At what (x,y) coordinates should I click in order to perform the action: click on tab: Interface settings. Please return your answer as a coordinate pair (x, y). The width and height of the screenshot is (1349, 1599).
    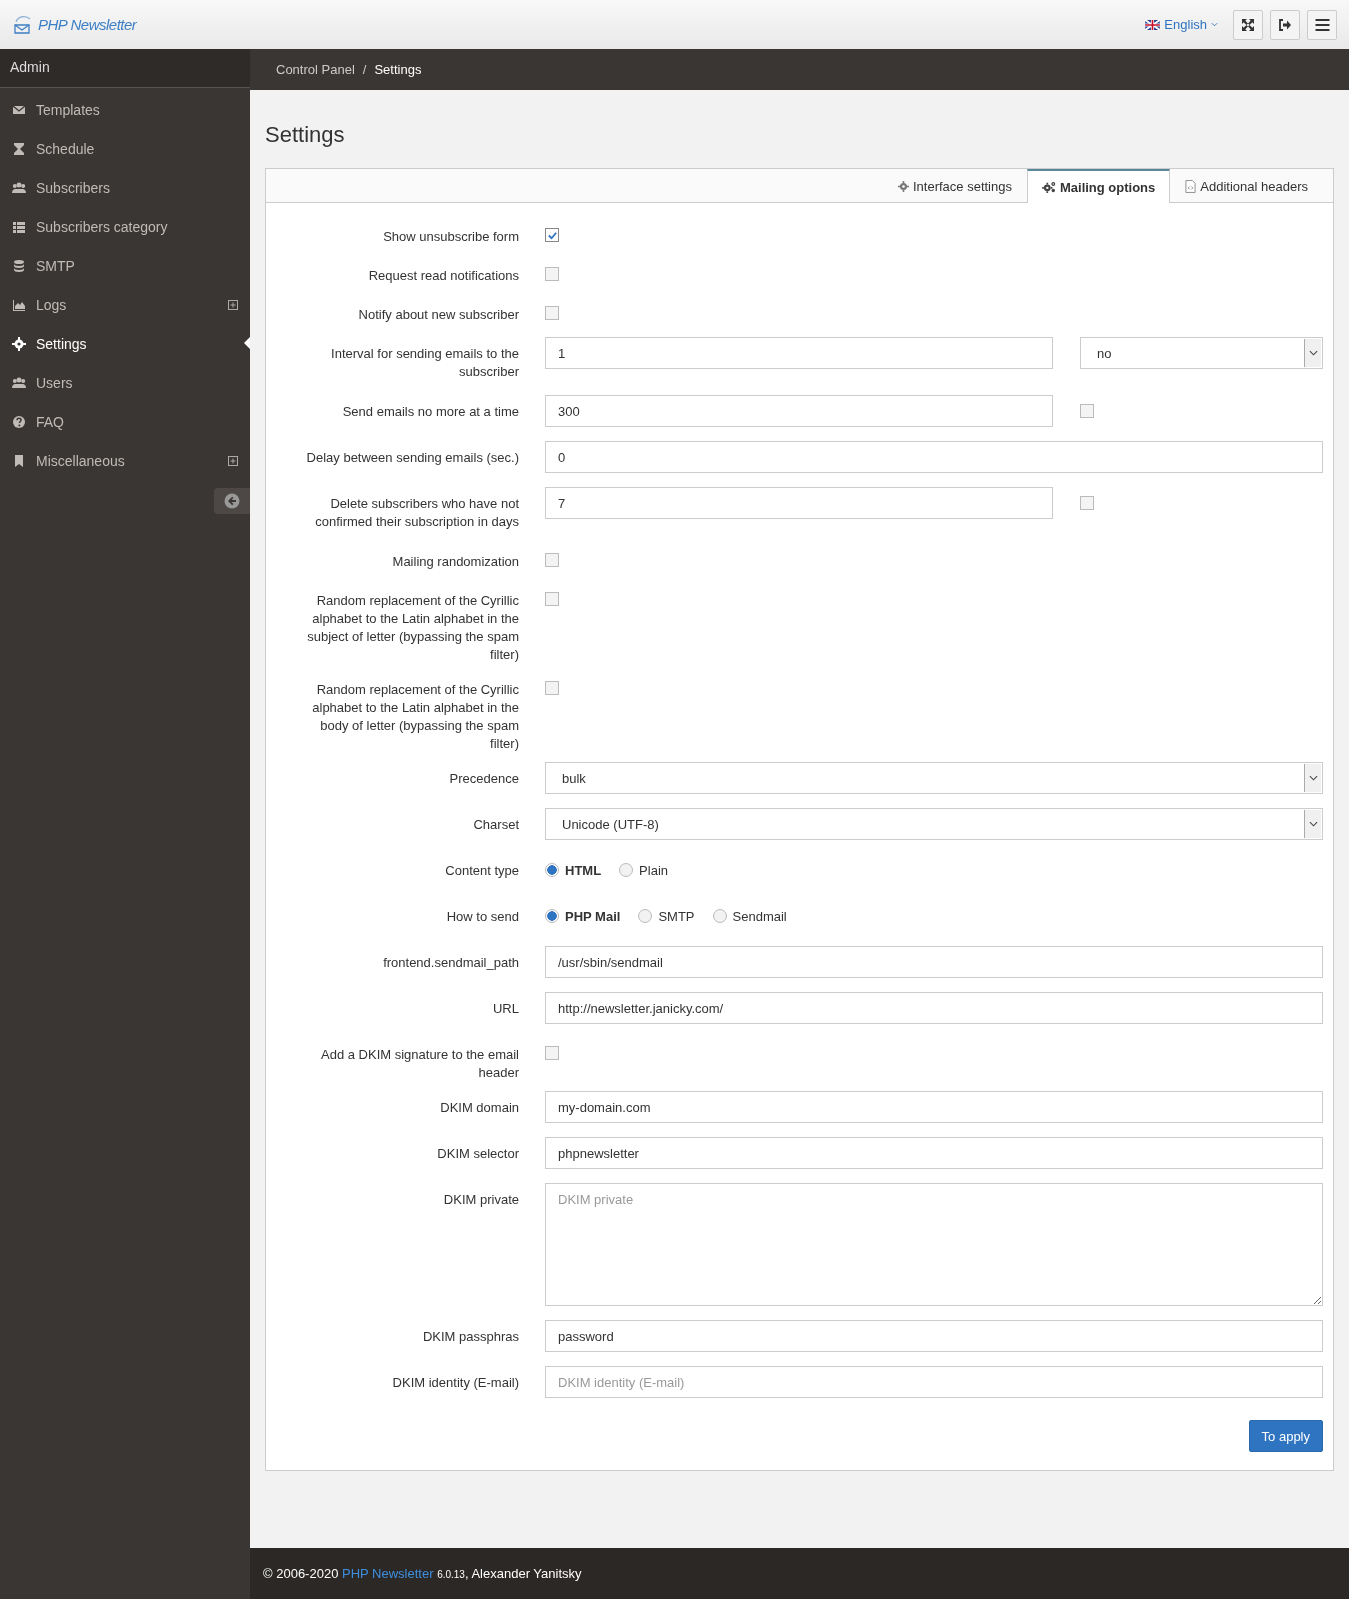
    Looking at the image, I should click on (954, 185).